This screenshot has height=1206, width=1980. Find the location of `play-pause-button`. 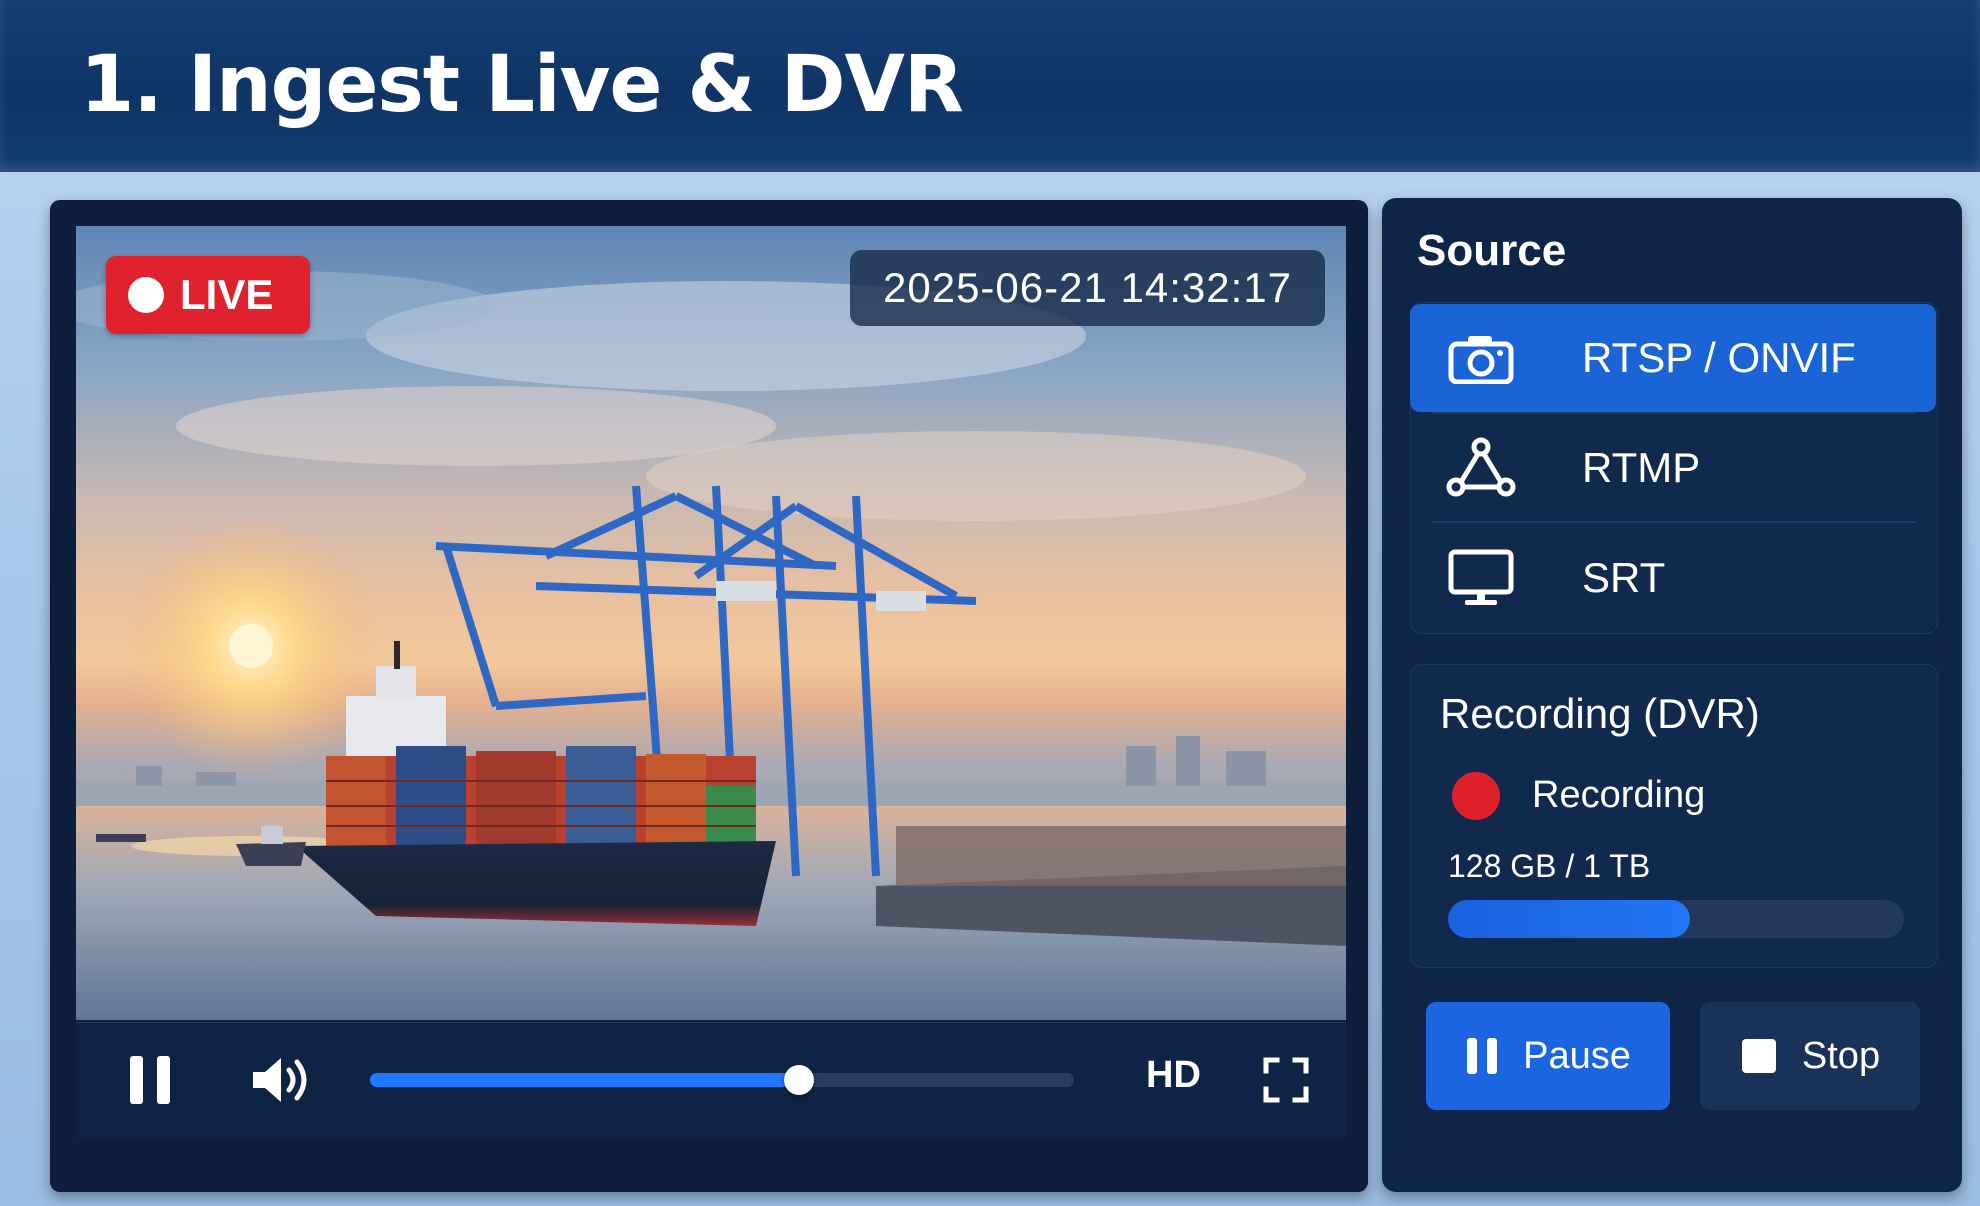

play-pause-button is located at coordinates (150, 1080).